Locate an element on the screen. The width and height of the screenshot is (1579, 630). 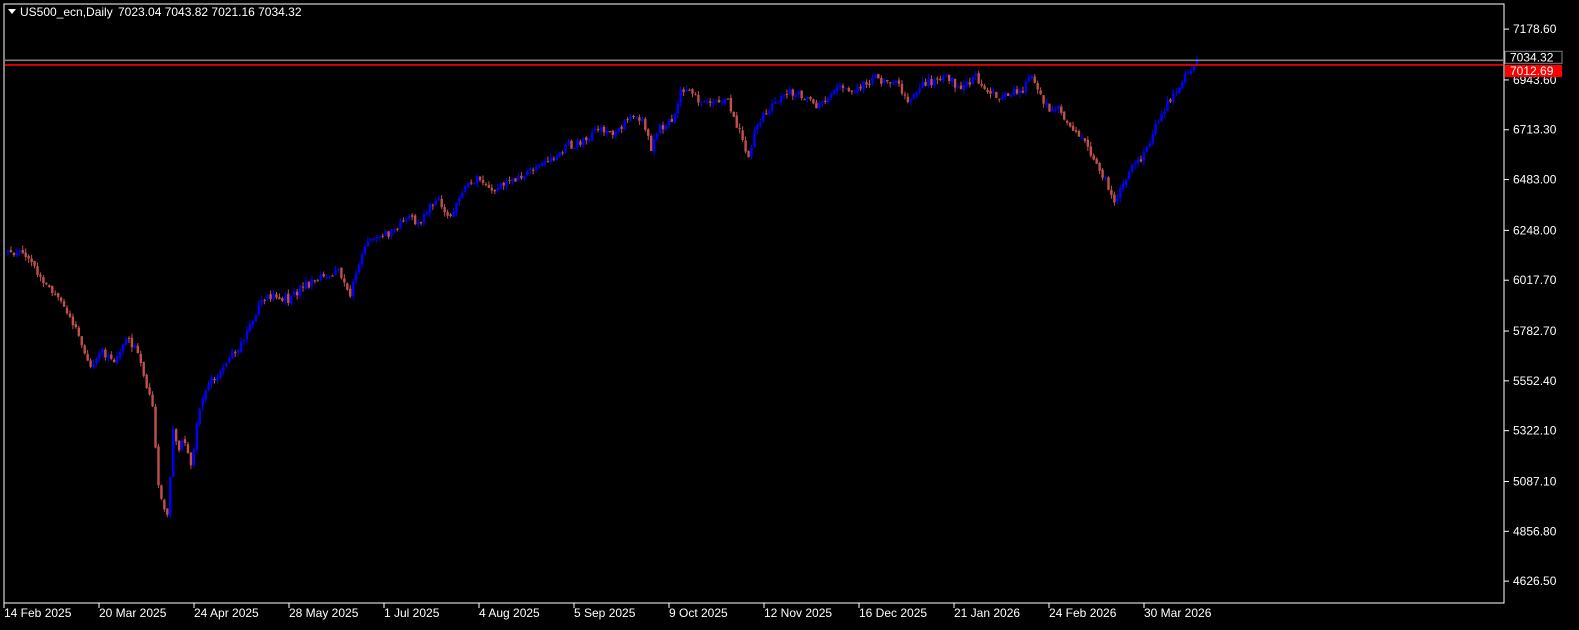
x-tick-label: 14 Feb 2025 is located at coordinates (38, 613).